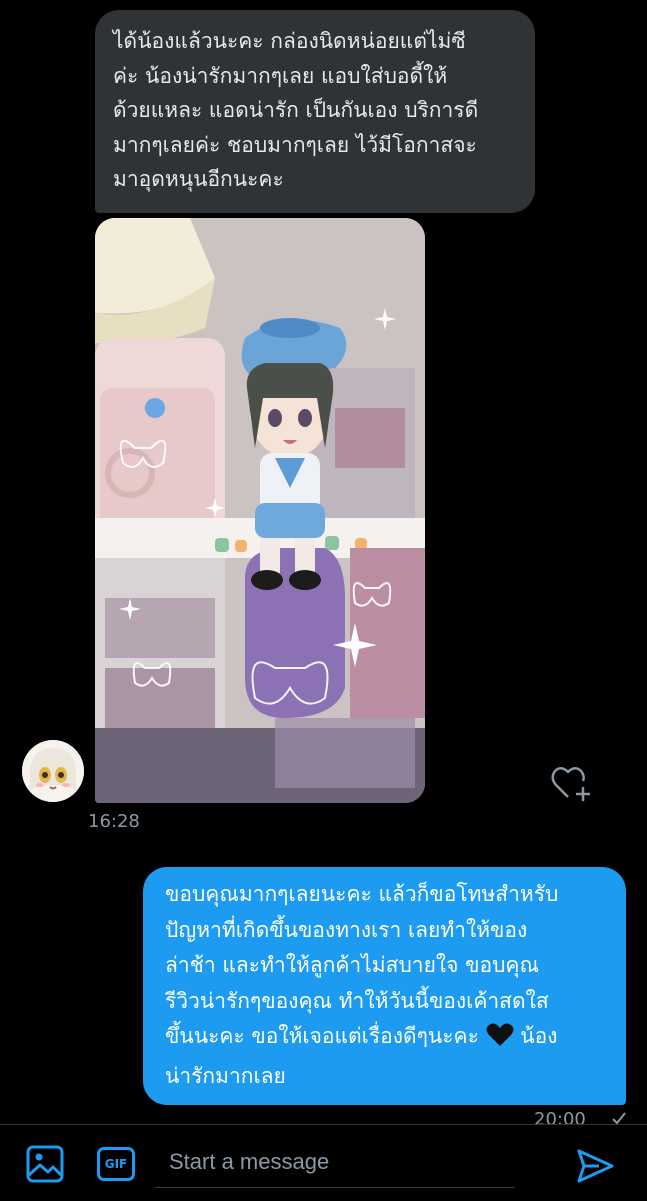 The height and width of the screenshot is (1201, 647). Describe the element at coordinates (595, 1166) in the screenshot. I see `send-icon` at that location.